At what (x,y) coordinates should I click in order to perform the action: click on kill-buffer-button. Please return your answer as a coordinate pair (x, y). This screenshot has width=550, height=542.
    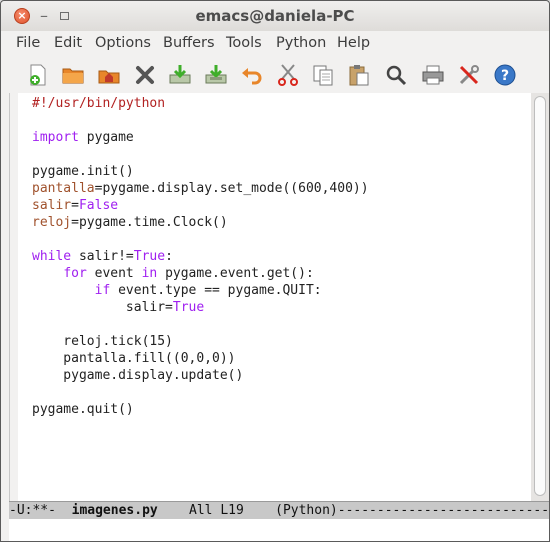
    Looking at the image, I should click on (145, 75).